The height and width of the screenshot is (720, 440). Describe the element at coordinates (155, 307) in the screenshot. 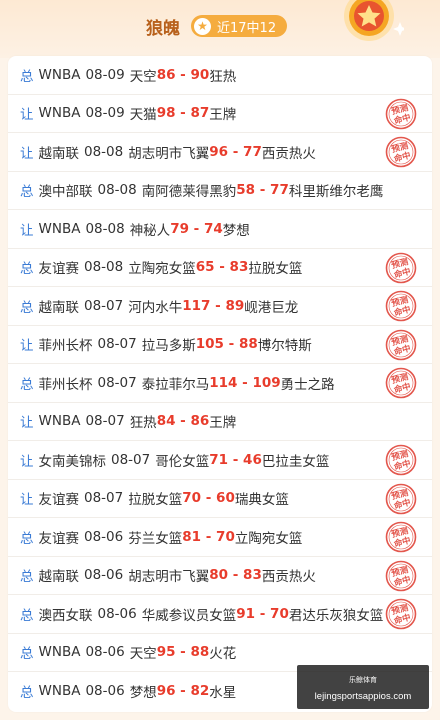

I see `home-team: 河内水牛` at that location.